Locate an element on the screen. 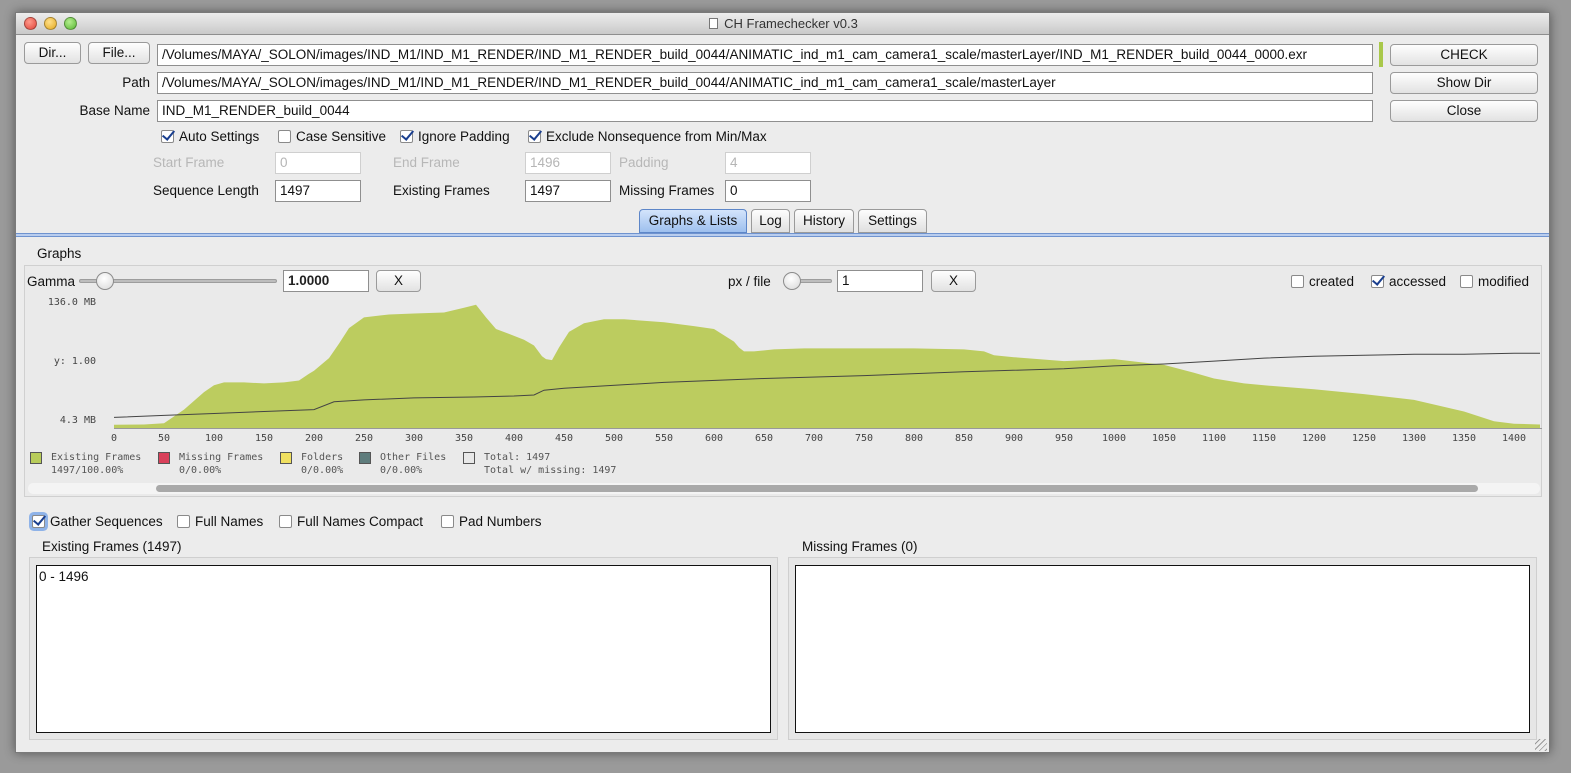  accessed-checkbox: accessed is located at coordinates (1408, 281).